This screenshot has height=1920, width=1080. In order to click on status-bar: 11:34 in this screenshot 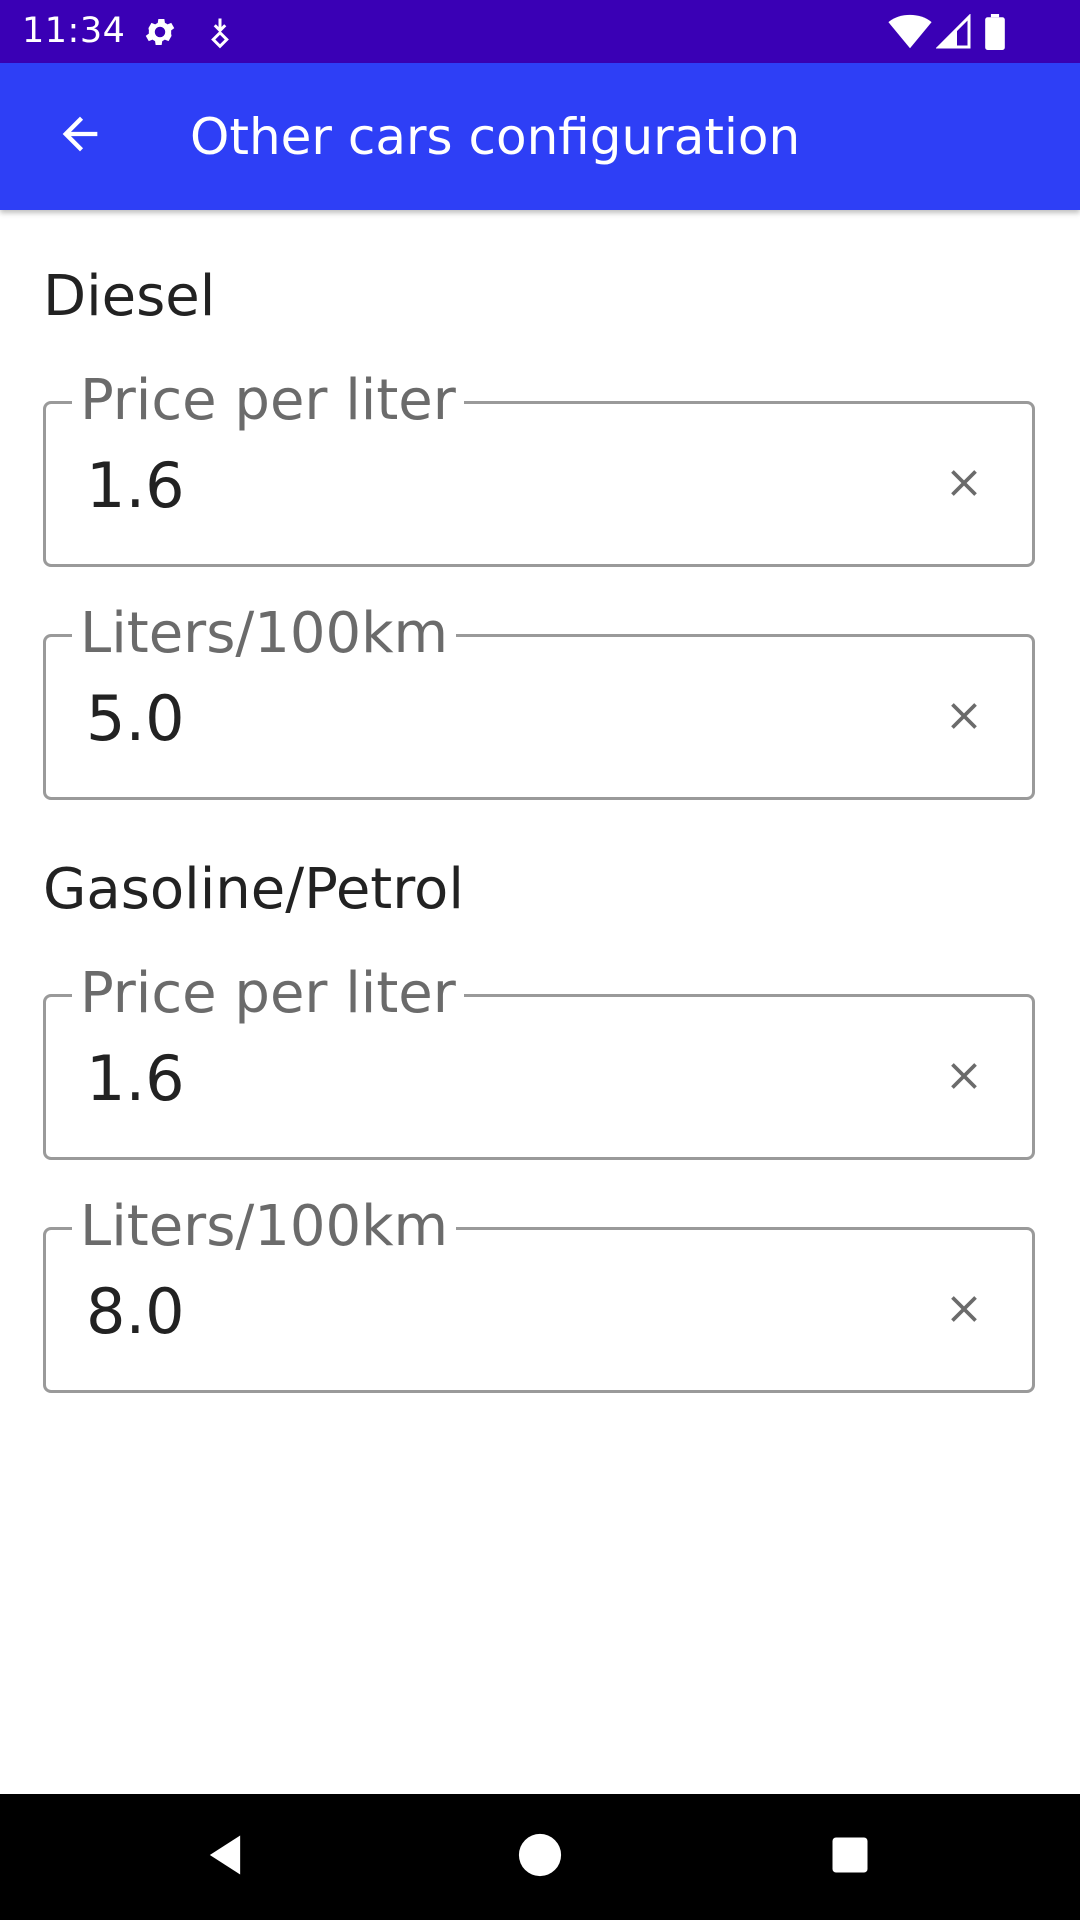, I will do `click(540, 31)`.